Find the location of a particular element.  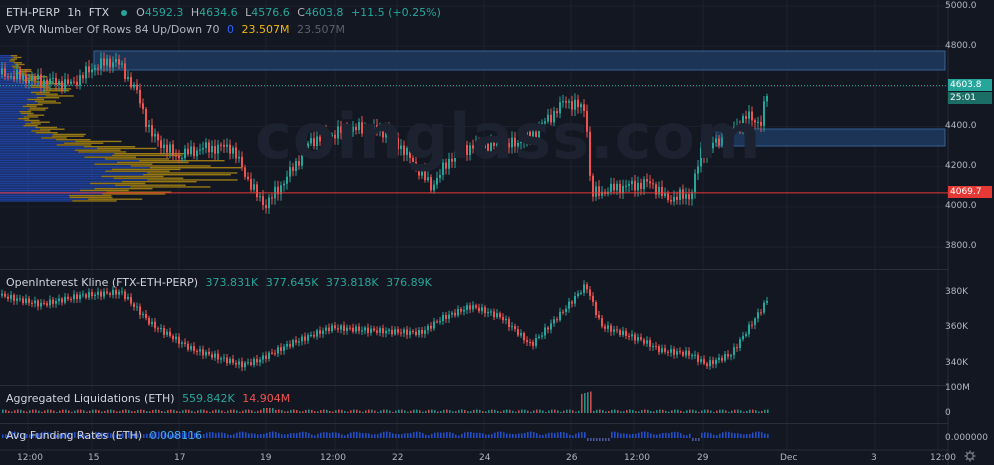

settings-gear-icon is located at coordinates (970, 456).